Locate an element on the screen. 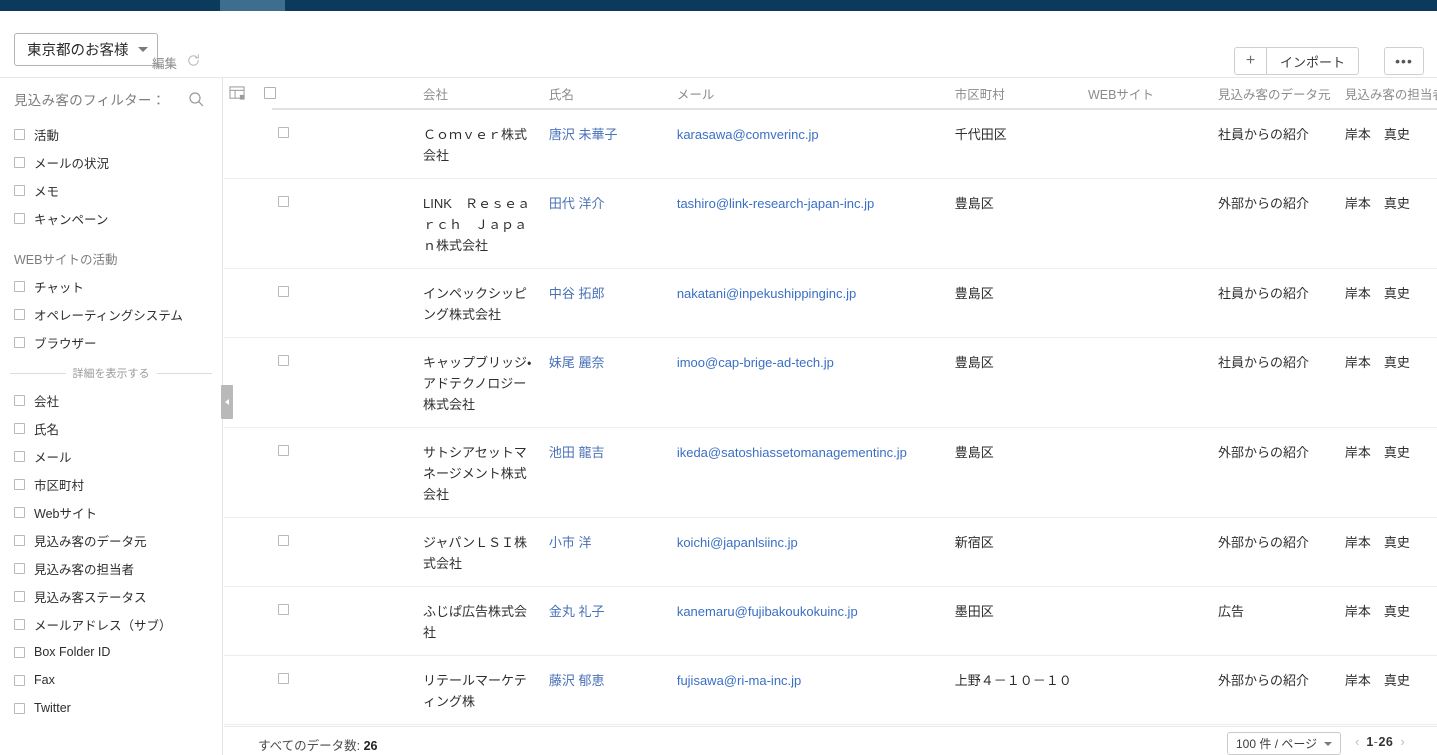  column-header-mail: メール is located at coordinates (811, 94).